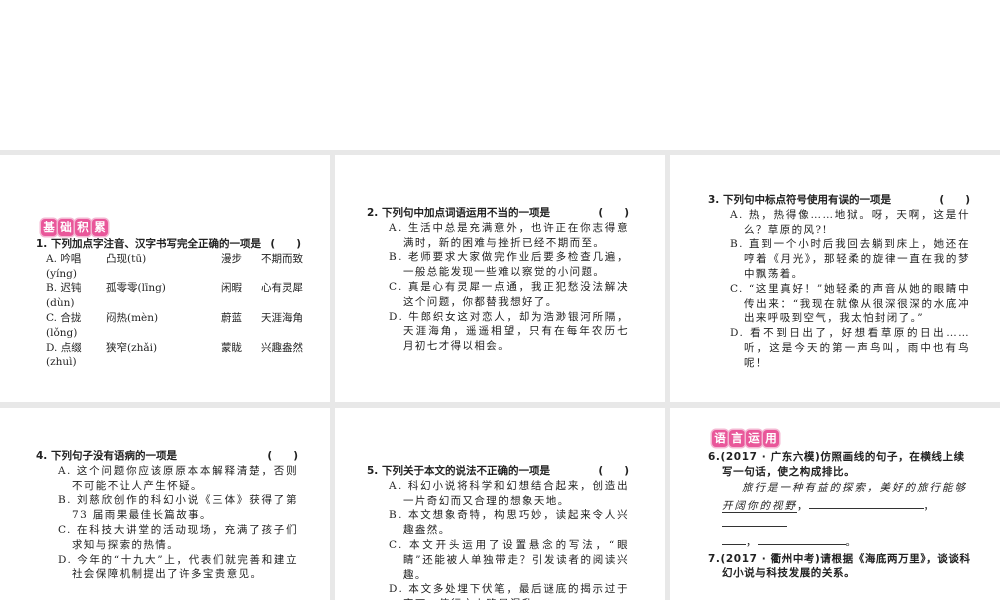 The image size is (1000, 600). I want to click on option: B. 老师要求大家做完作业后要多检查几遍，一般总能发现一些难以察觉的小问题。, so click(509, 265).